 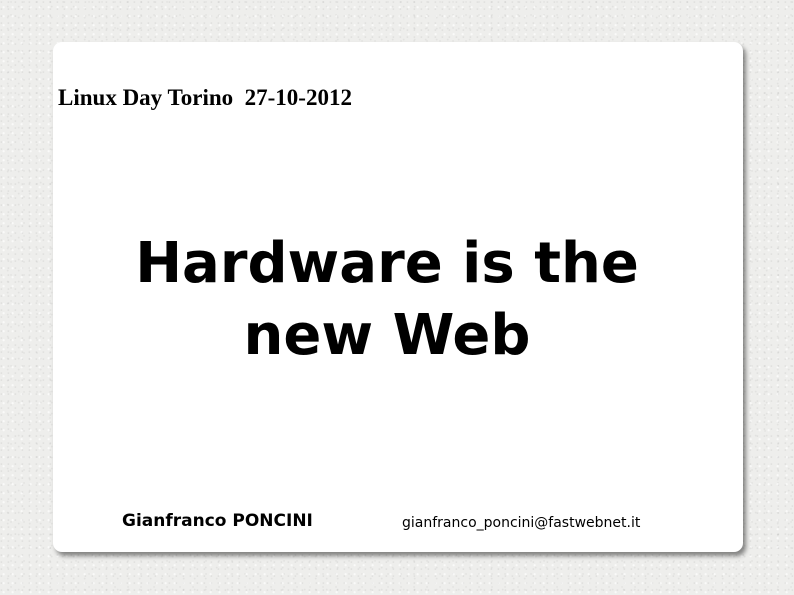 I want to click on event-date-header: Linux Day Torino 27-10-2012, so click(x=205, y=97).